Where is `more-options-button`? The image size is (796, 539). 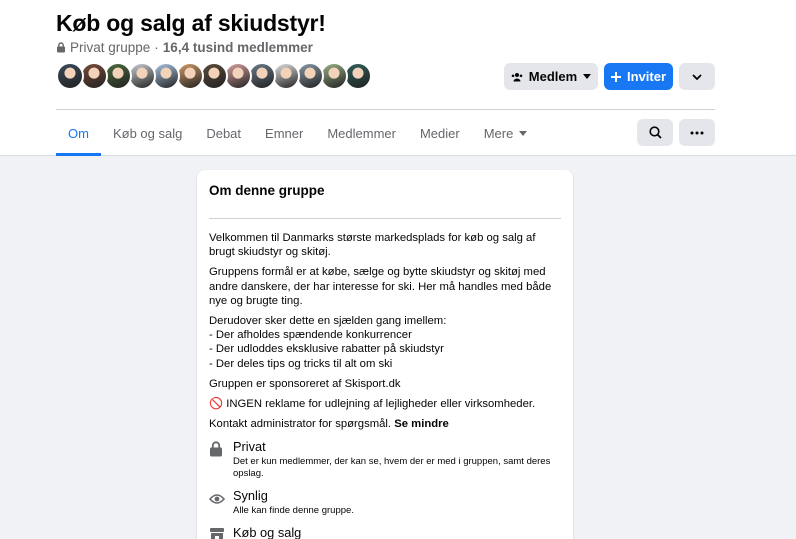
more-options-button is located at coordinates (697, 132).